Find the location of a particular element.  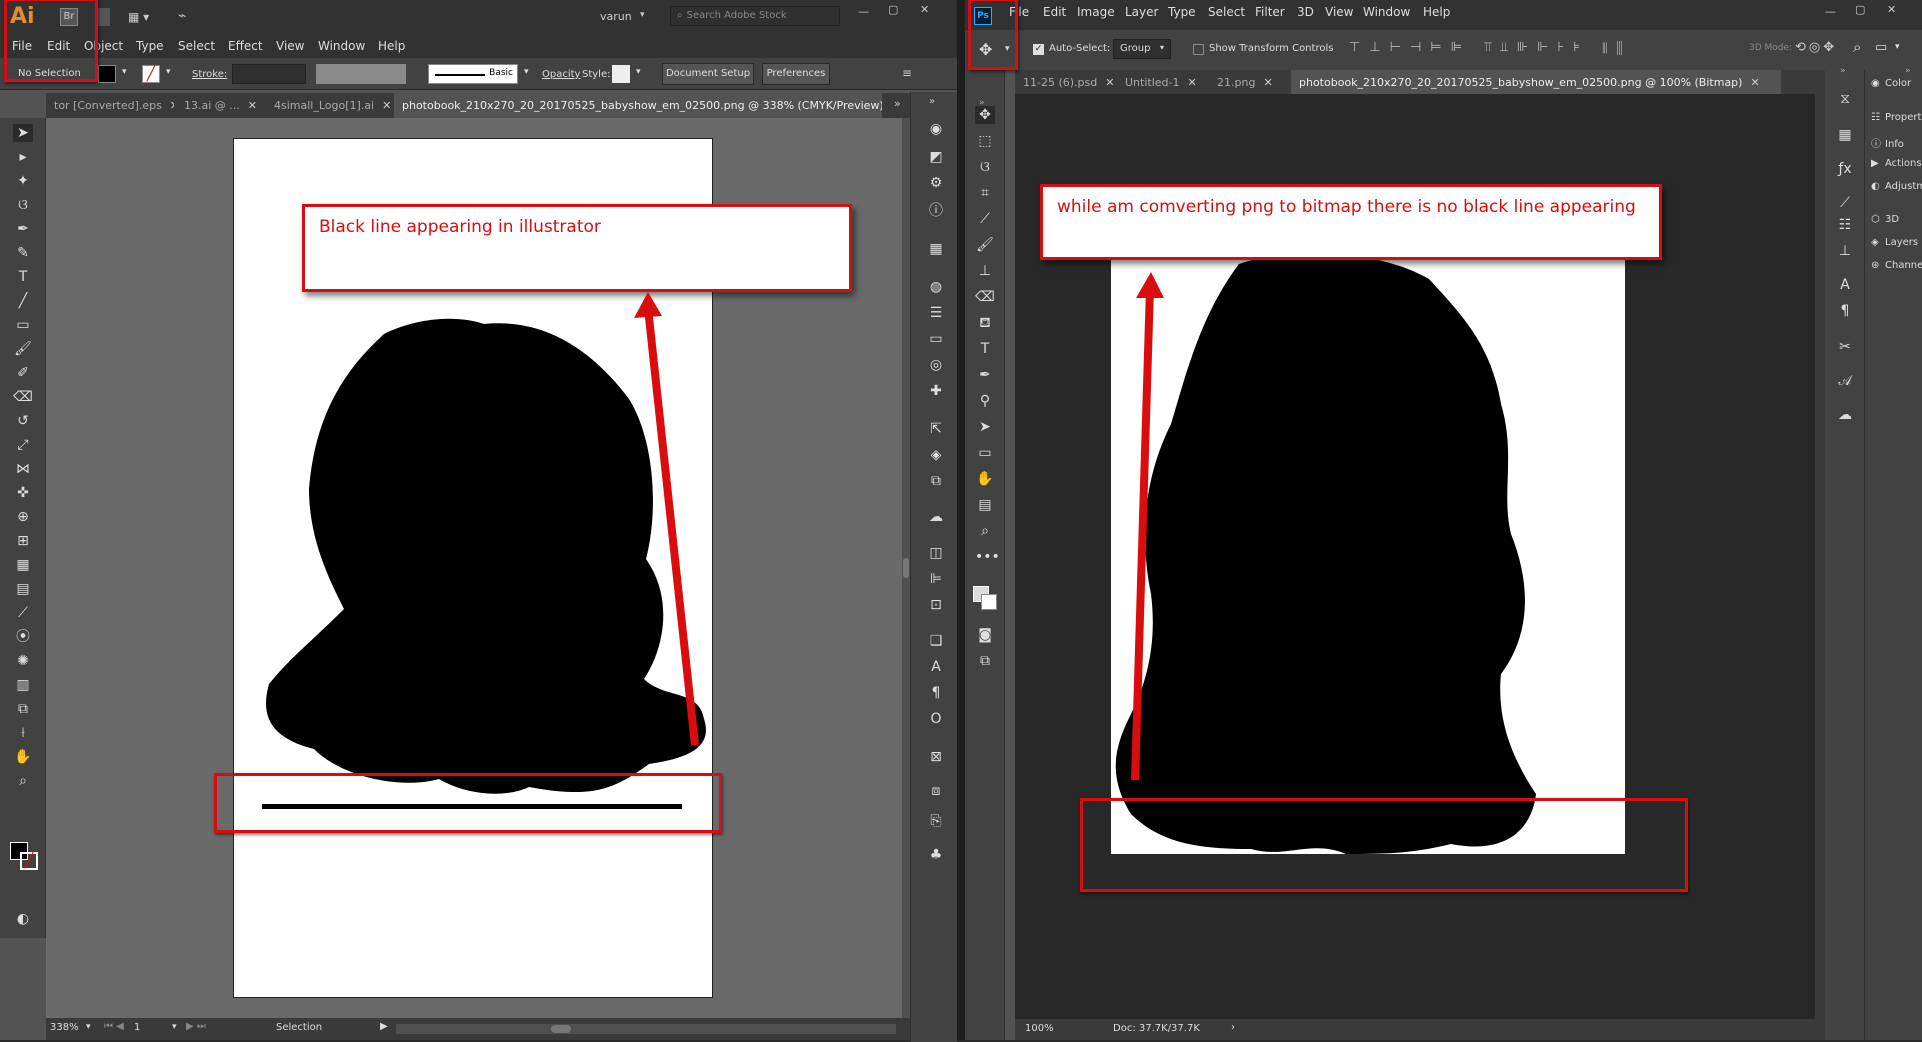

type-tool-icon: T is located at coordinates (23, 277).